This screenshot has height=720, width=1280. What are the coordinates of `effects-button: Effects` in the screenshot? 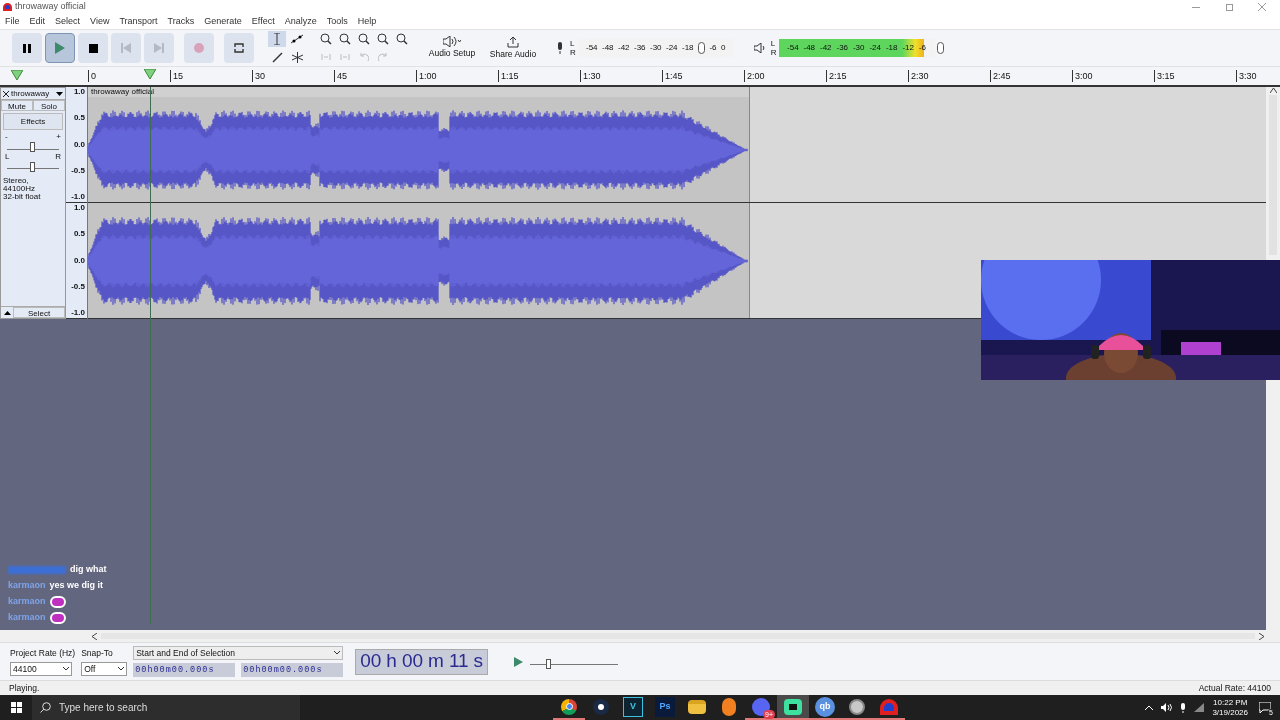 It's located at (33, 121).